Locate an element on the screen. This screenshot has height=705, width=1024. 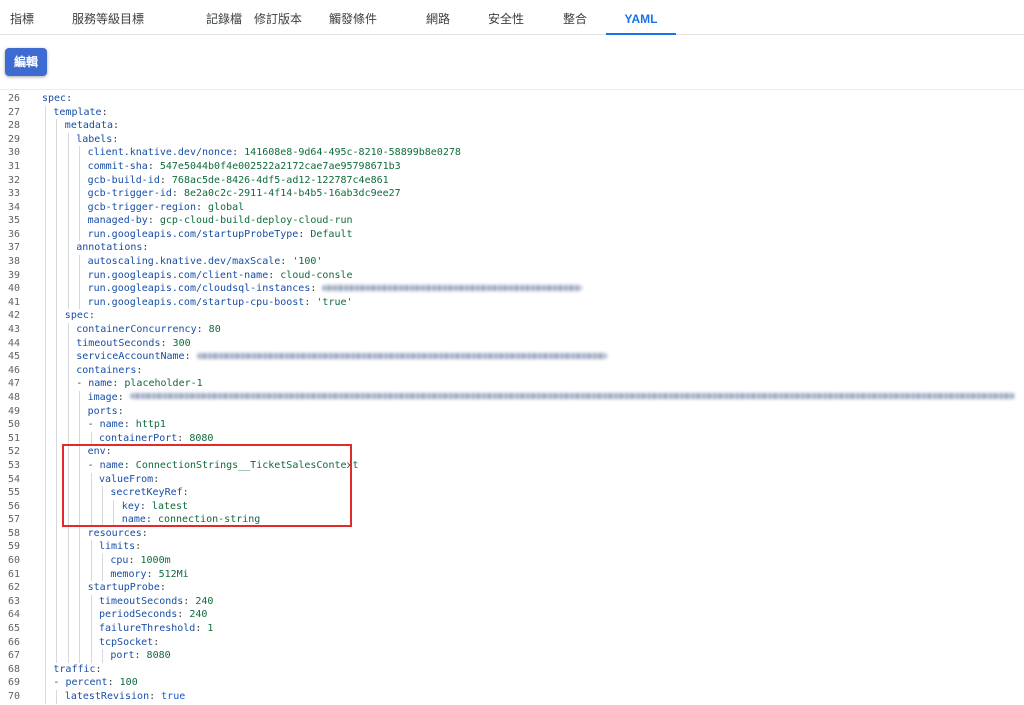
yaml-value: 'true' is located at coordinates (334, 302).